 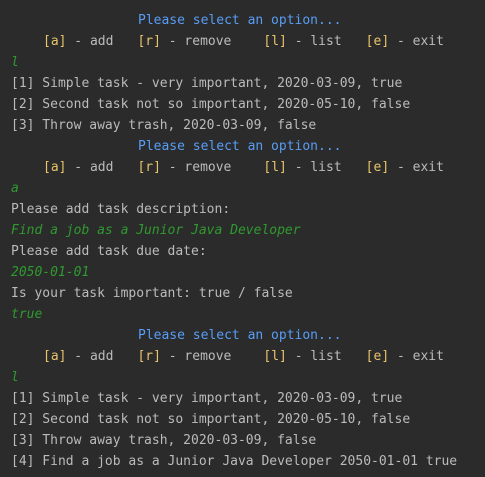 I want to click on important-input: true, so click(x=27, y=314).